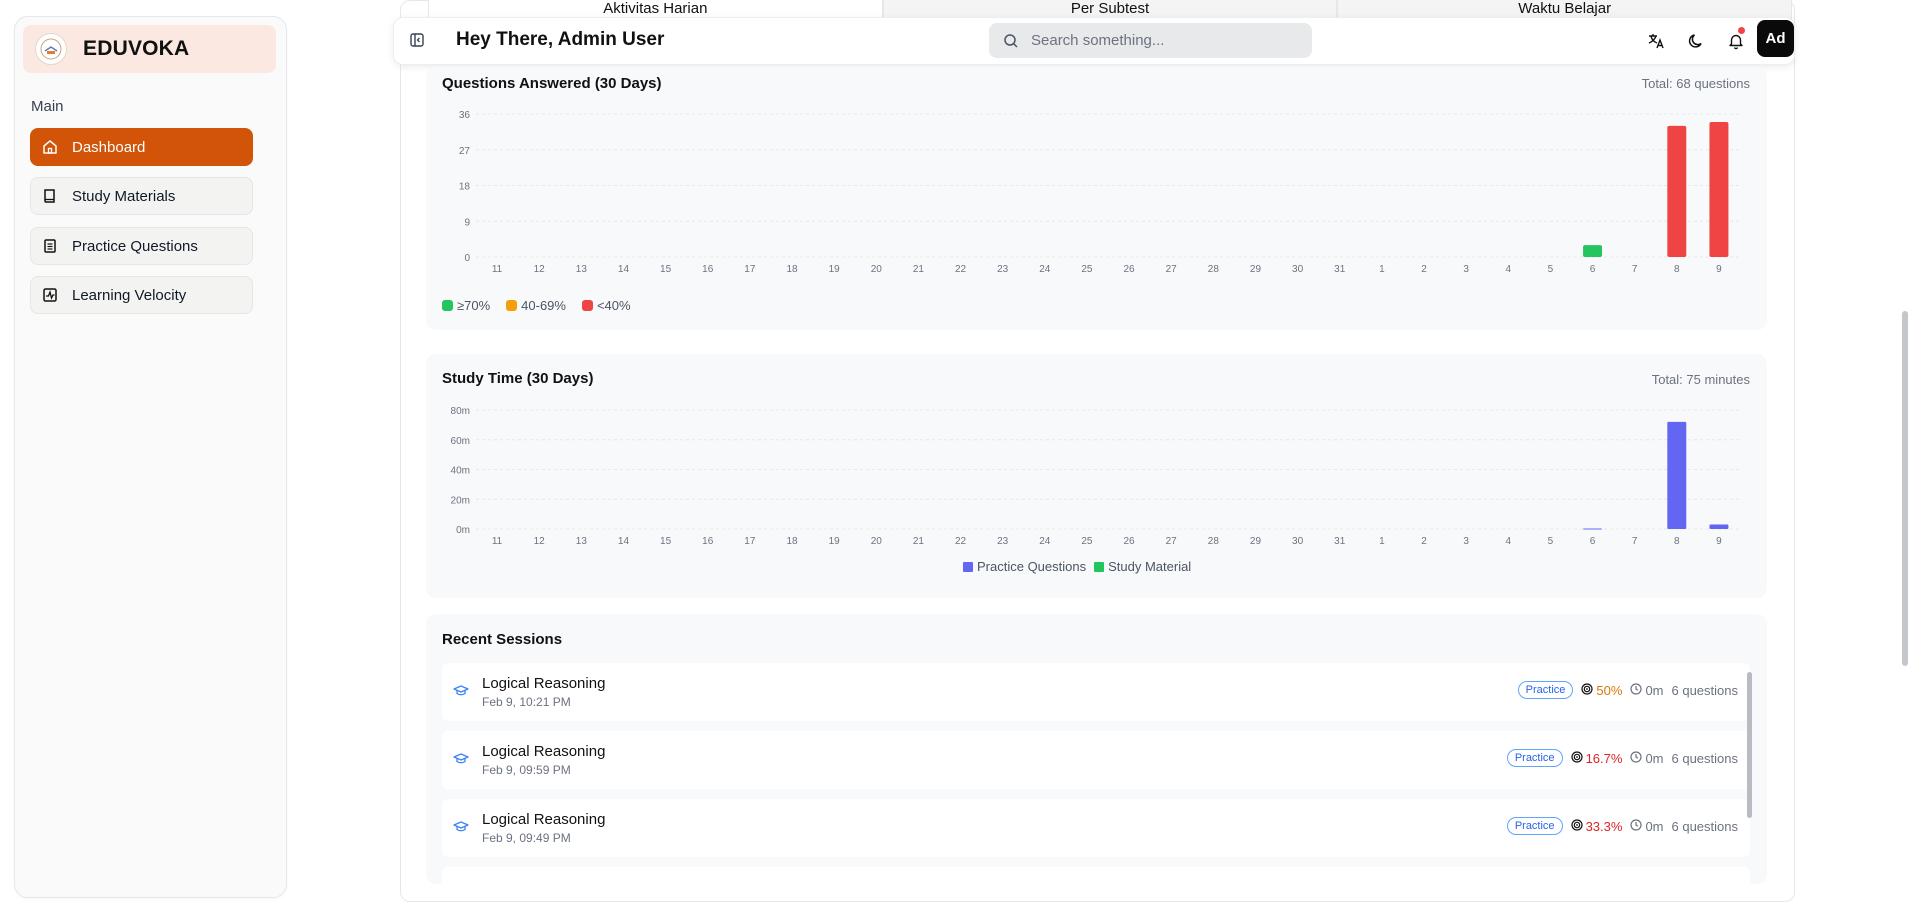 Image resolution: width=1909 pixels, height=902 pixels. Describe the element at coordinates (526, 702) in the screenshot. I see `session-date: Feb 9, 10:21 PM` at that location.